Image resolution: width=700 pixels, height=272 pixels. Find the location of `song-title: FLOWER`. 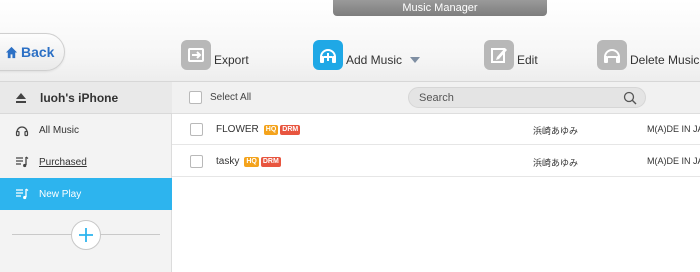

song-title: FLOWER is located at coordinates (237, 129).